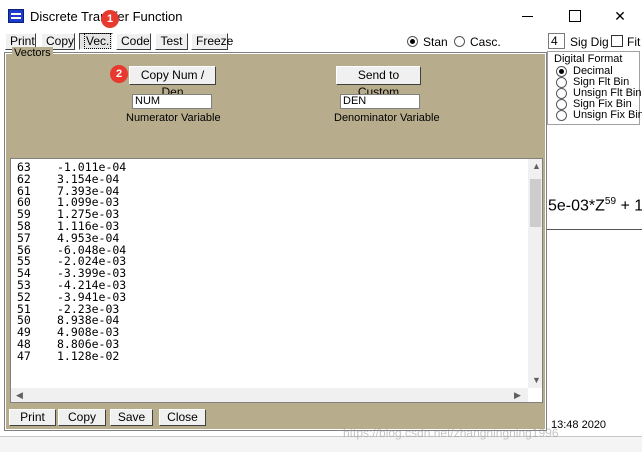  What do you see at coordinates (172, 101) in the screenshot?
I see `numerator-variable-input: NUM` at bounding box center [172, 101].